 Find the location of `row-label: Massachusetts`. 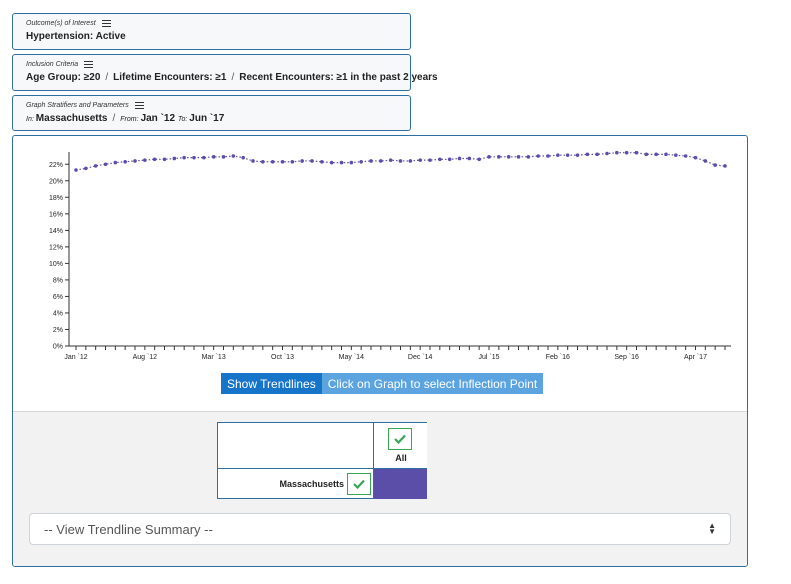

row-label: Massachusetts is located at coordinates (311, 483).